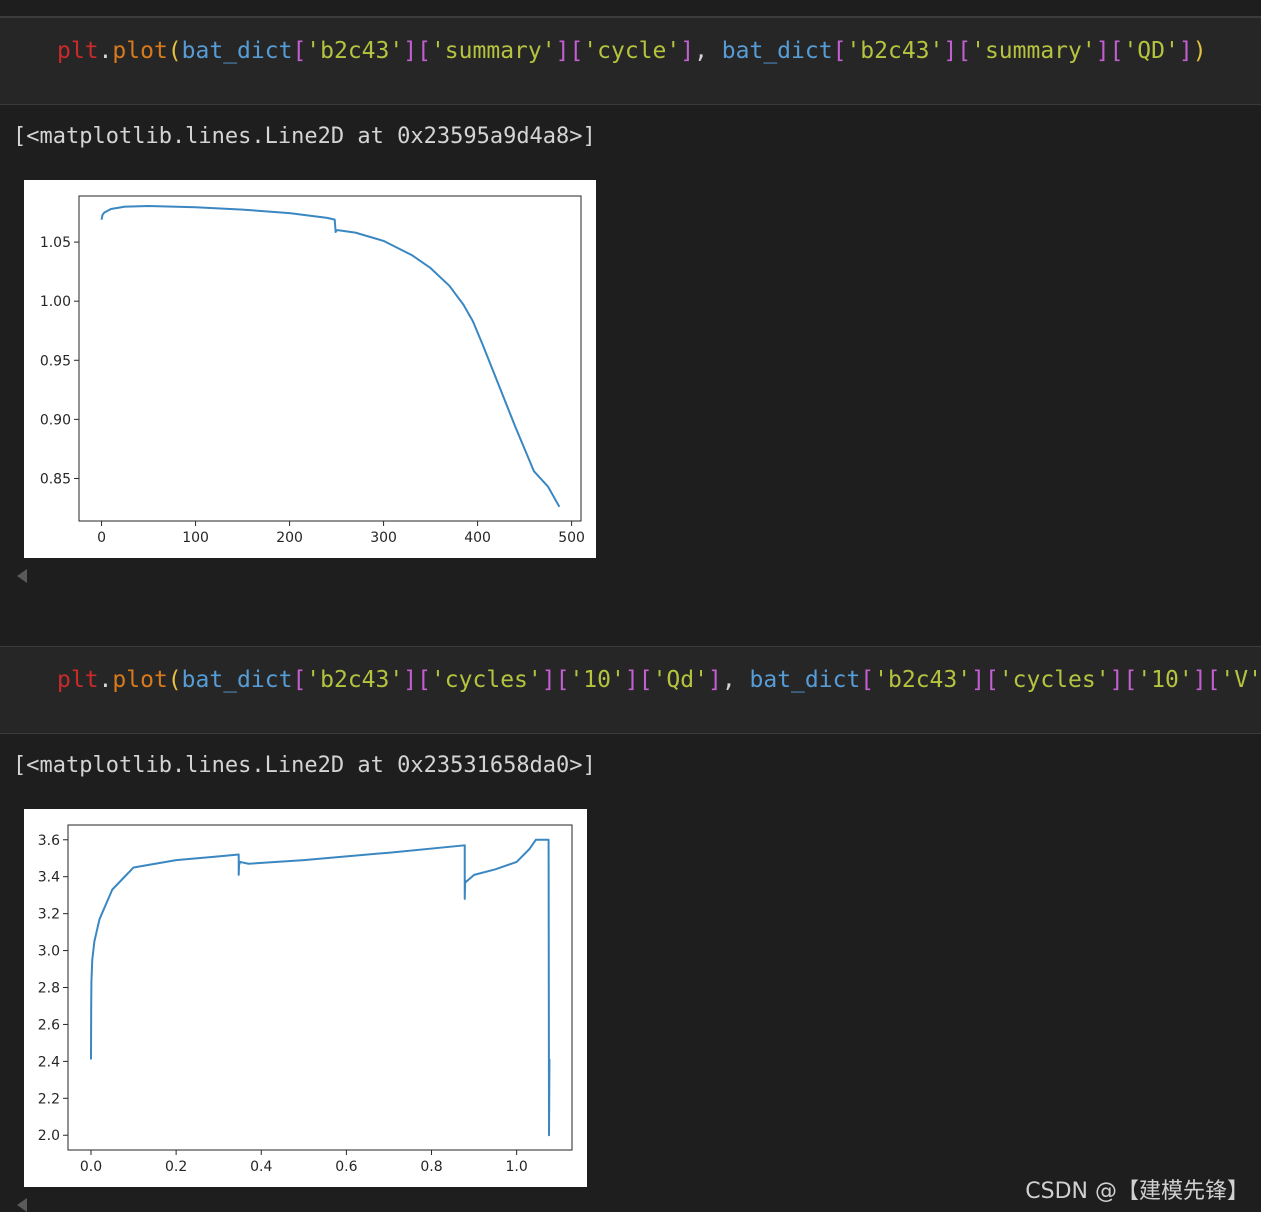 The image size is (1261, 1212). I want to click on x-tick-label: 0.6, so click(346, 1167).